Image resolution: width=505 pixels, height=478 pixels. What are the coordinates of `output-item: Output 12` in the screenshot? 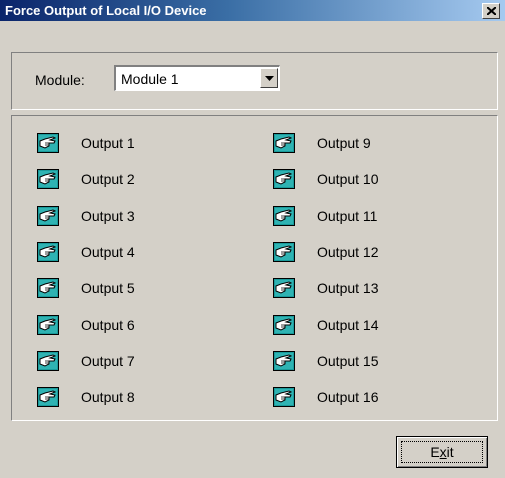 It's located at (368, 254).